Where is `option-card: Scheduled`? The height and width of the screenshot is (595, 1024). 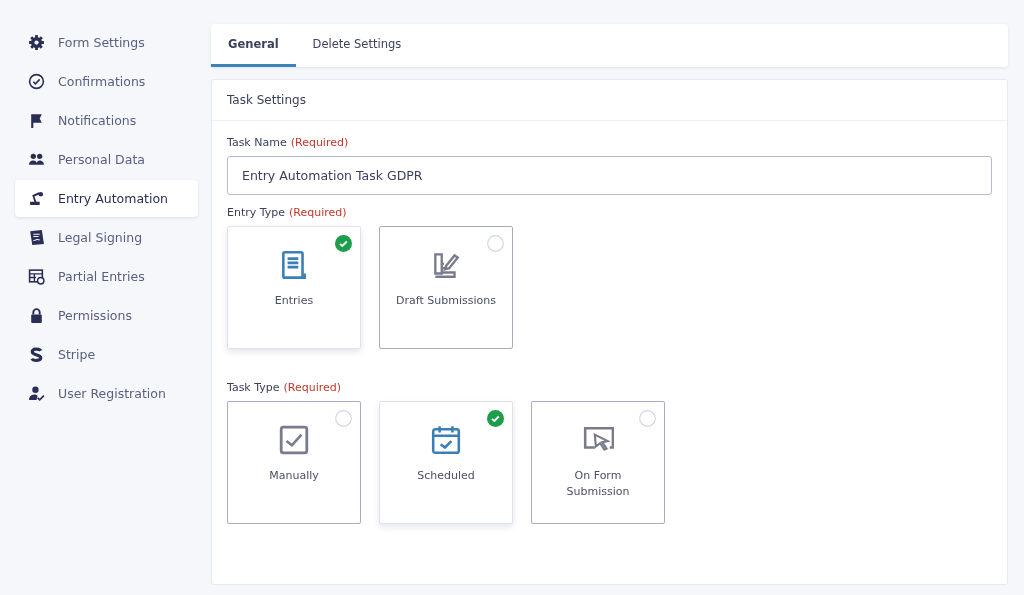 option-card: Scheduled is located at coordinates (446, 462).